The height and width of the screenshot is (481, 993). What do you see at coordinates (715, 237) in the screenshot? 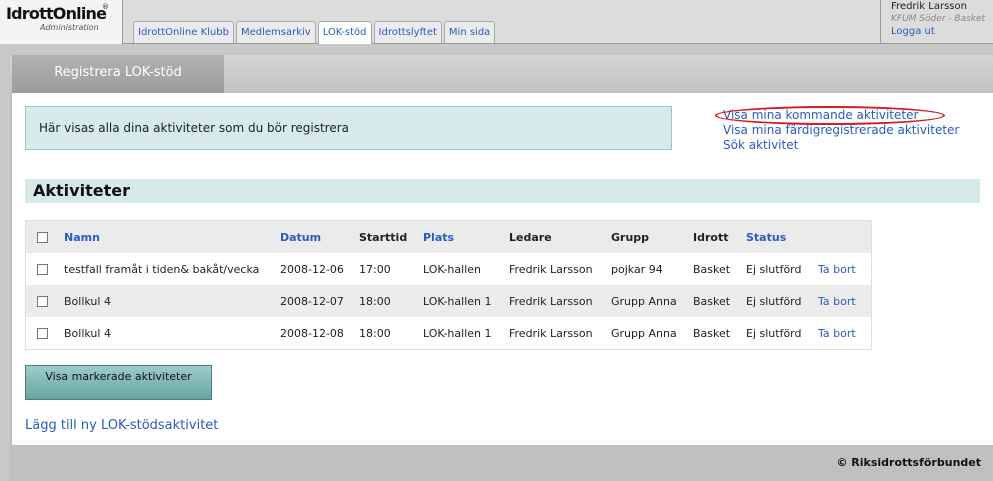
I see `header-sport: Idrott` at bounding box center [715, 237].